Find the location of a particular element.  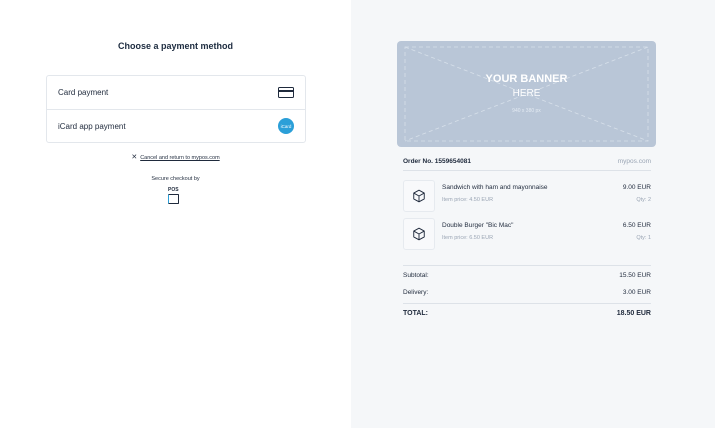

total-row: TOTAL: 18.50 EUR is located at coordinates (527, 313).